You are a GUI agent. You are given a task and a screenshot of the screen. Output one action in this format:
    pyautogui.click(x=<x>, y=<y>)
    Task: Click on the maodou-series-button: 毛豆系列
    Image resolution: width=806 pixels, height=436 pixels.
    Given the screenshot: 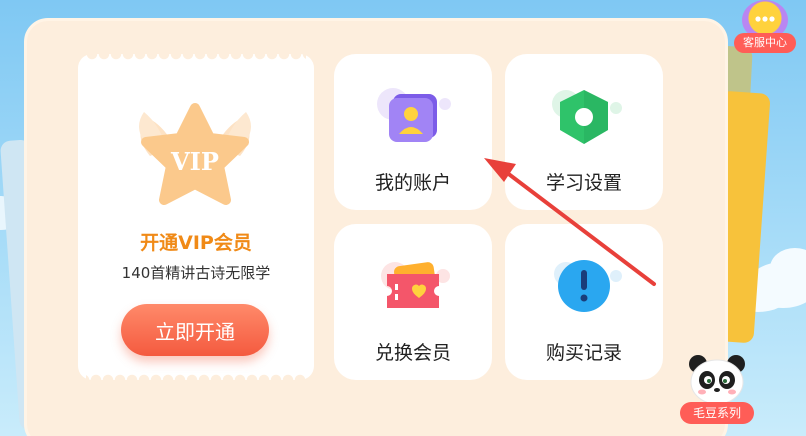 What is the action you would take?
    pyautogui.click(x=717, y=389)
    